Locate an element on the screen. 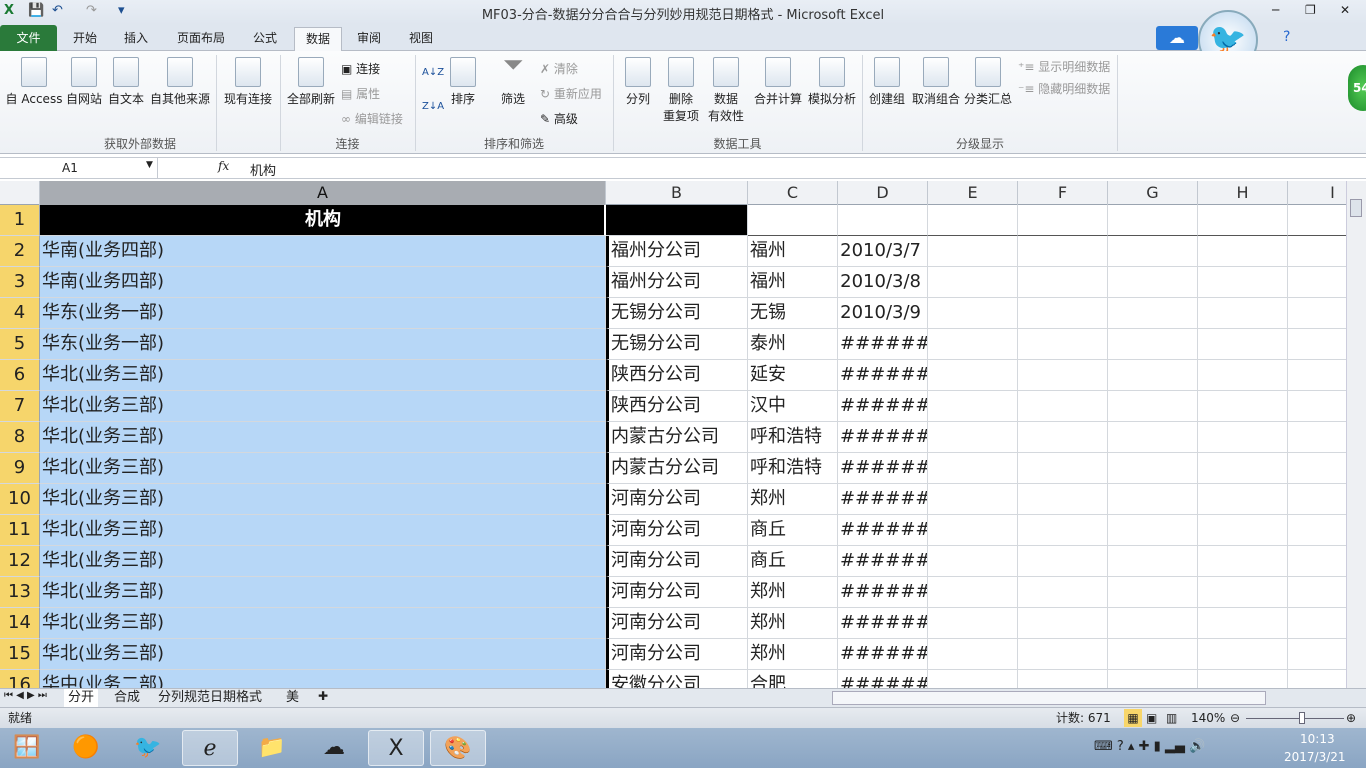 The height and width of the screenshot is (768, 1366). row-header: 8 is located at coordinates (20, 437).